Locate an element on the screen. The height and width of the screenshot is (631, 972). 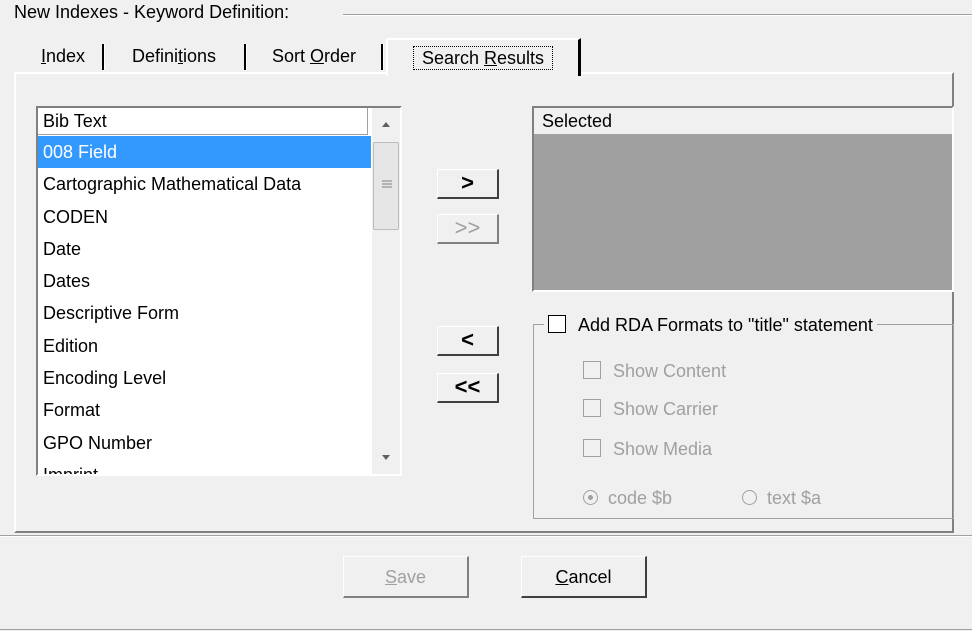
tab-focus-rect: Search Results is located at coordinates (483, 58).